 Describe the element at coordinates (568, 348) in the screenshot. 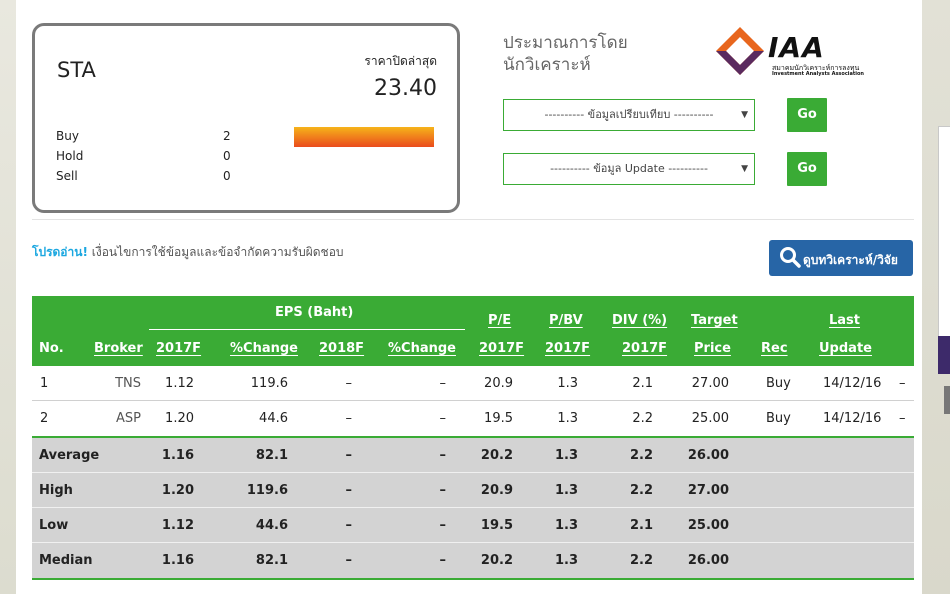

I see `header-pbv-2017: 2017F` at that location.